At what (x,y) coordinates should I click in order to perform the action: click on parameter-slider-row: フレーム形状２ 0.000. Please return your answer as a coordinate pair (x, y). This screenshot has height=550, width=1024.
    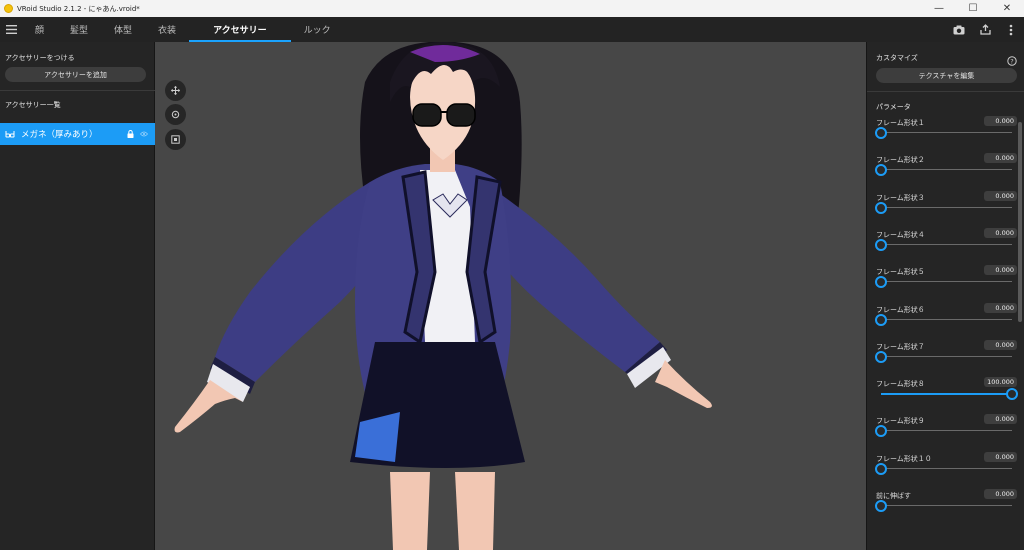
    Looking at the image, I should click on (942, 172).